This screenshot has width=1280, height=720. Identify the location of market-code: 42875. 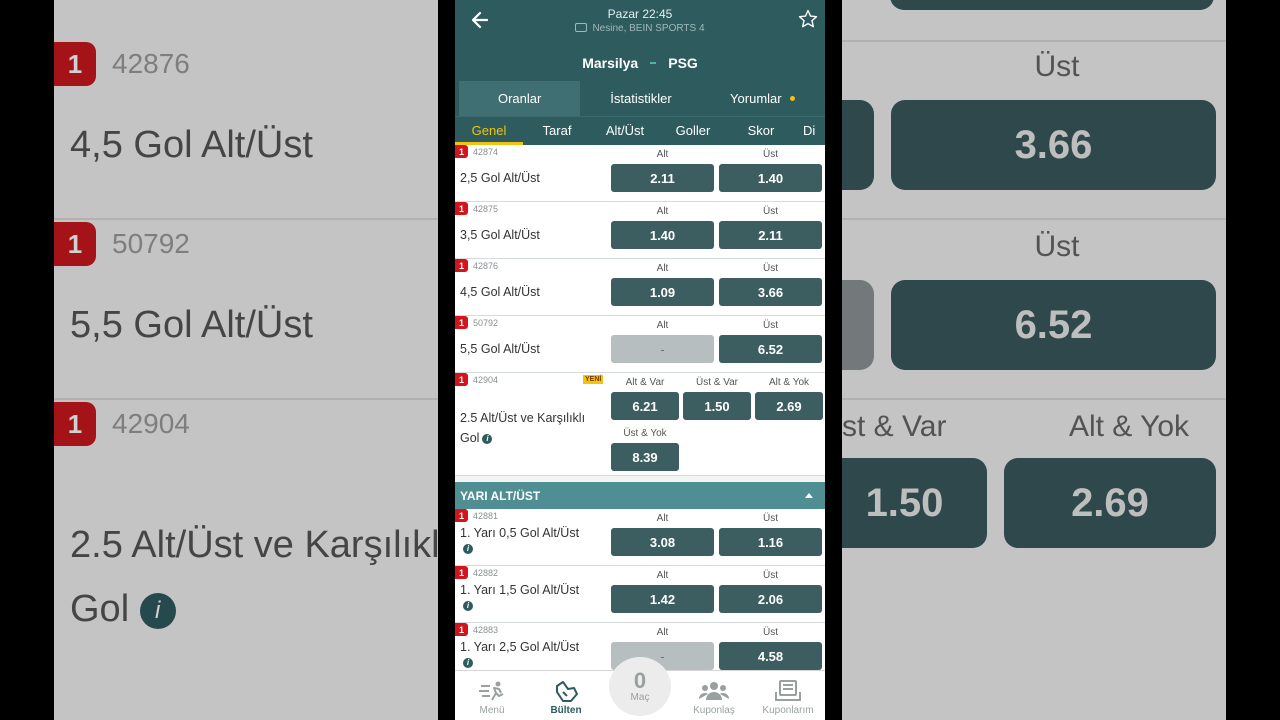
(486, 209).